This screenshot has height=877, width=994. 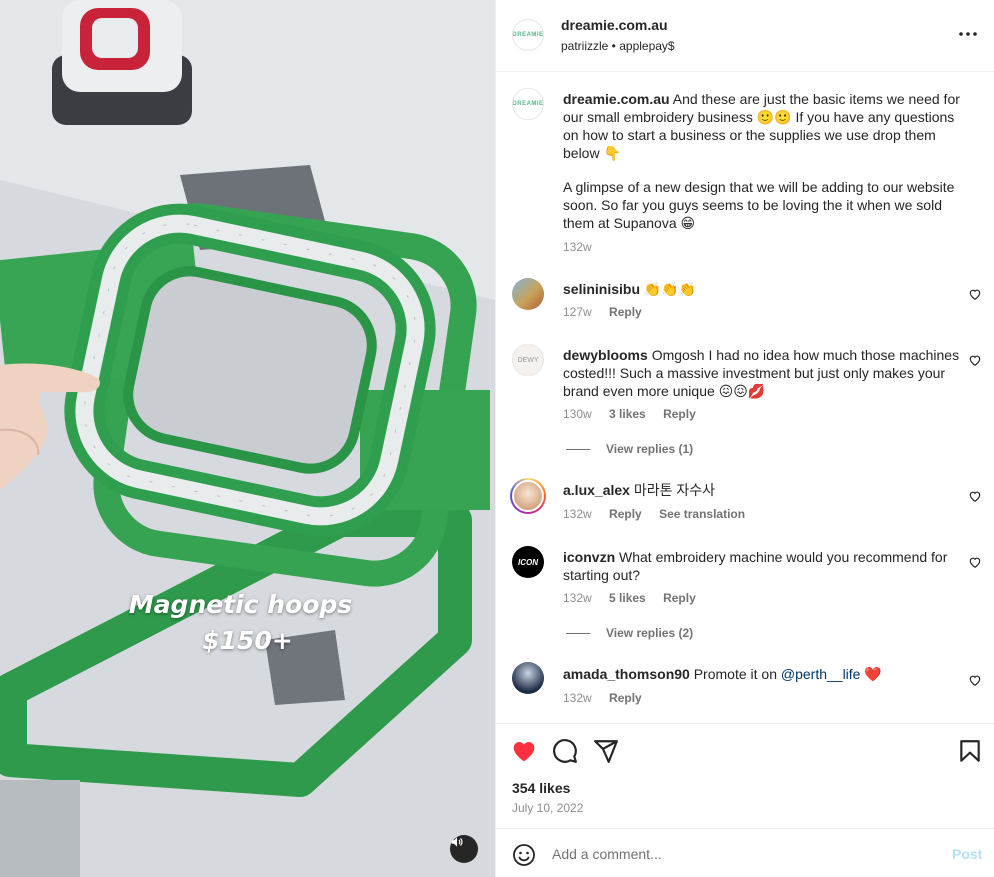 I want to click on comment-username: amada_thomson90, so click(x=626, y=674).